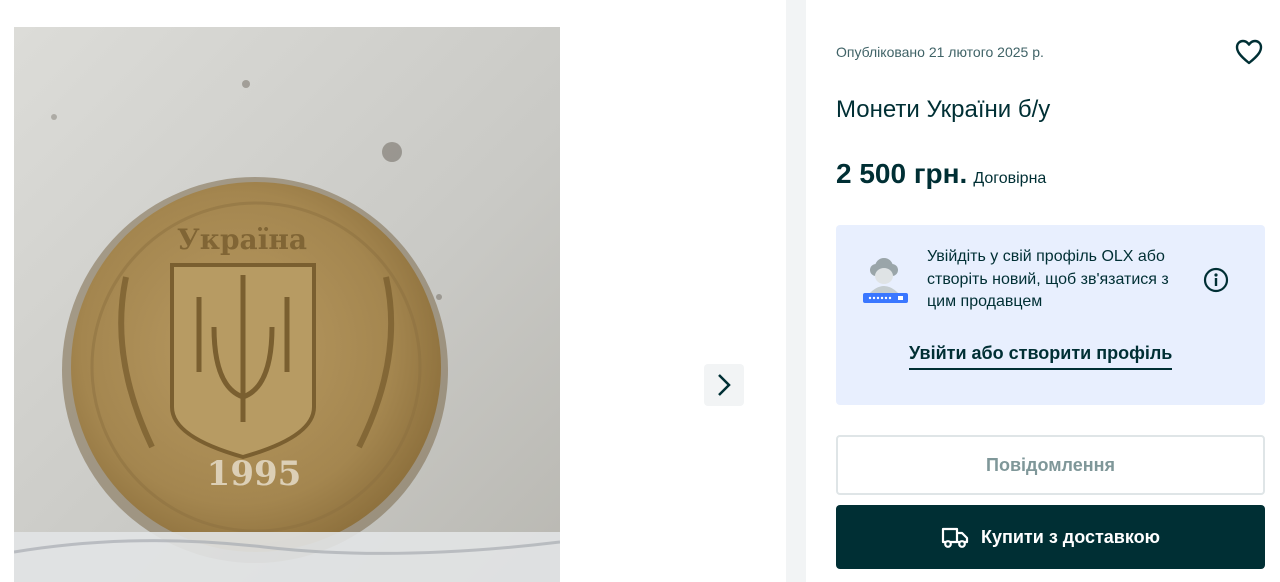 Image resolution: width=1280 pixels, height=582 pixels. Describe the element at coordinates (1010, 178) in the screenshot. I see `negotiable-label: Договірна` at that location.